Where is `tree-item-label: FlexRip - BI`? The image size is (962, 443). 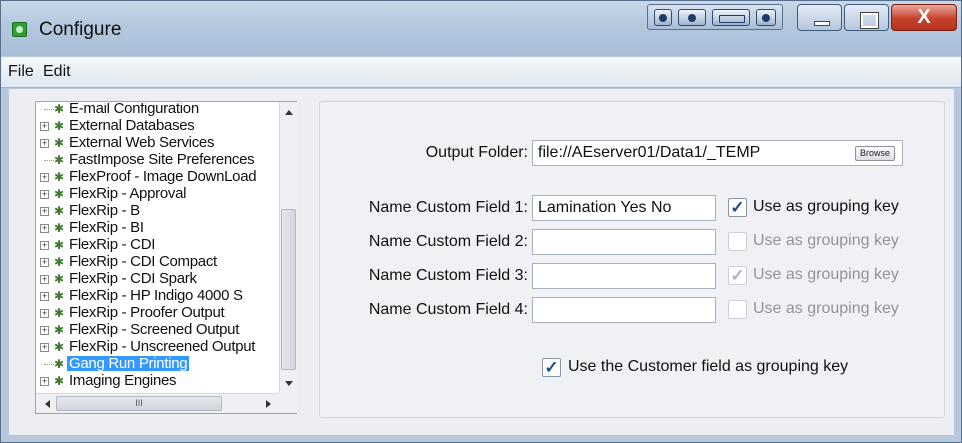
tree-item-label: FlexRip - BI is located at coordinates (106, 227).